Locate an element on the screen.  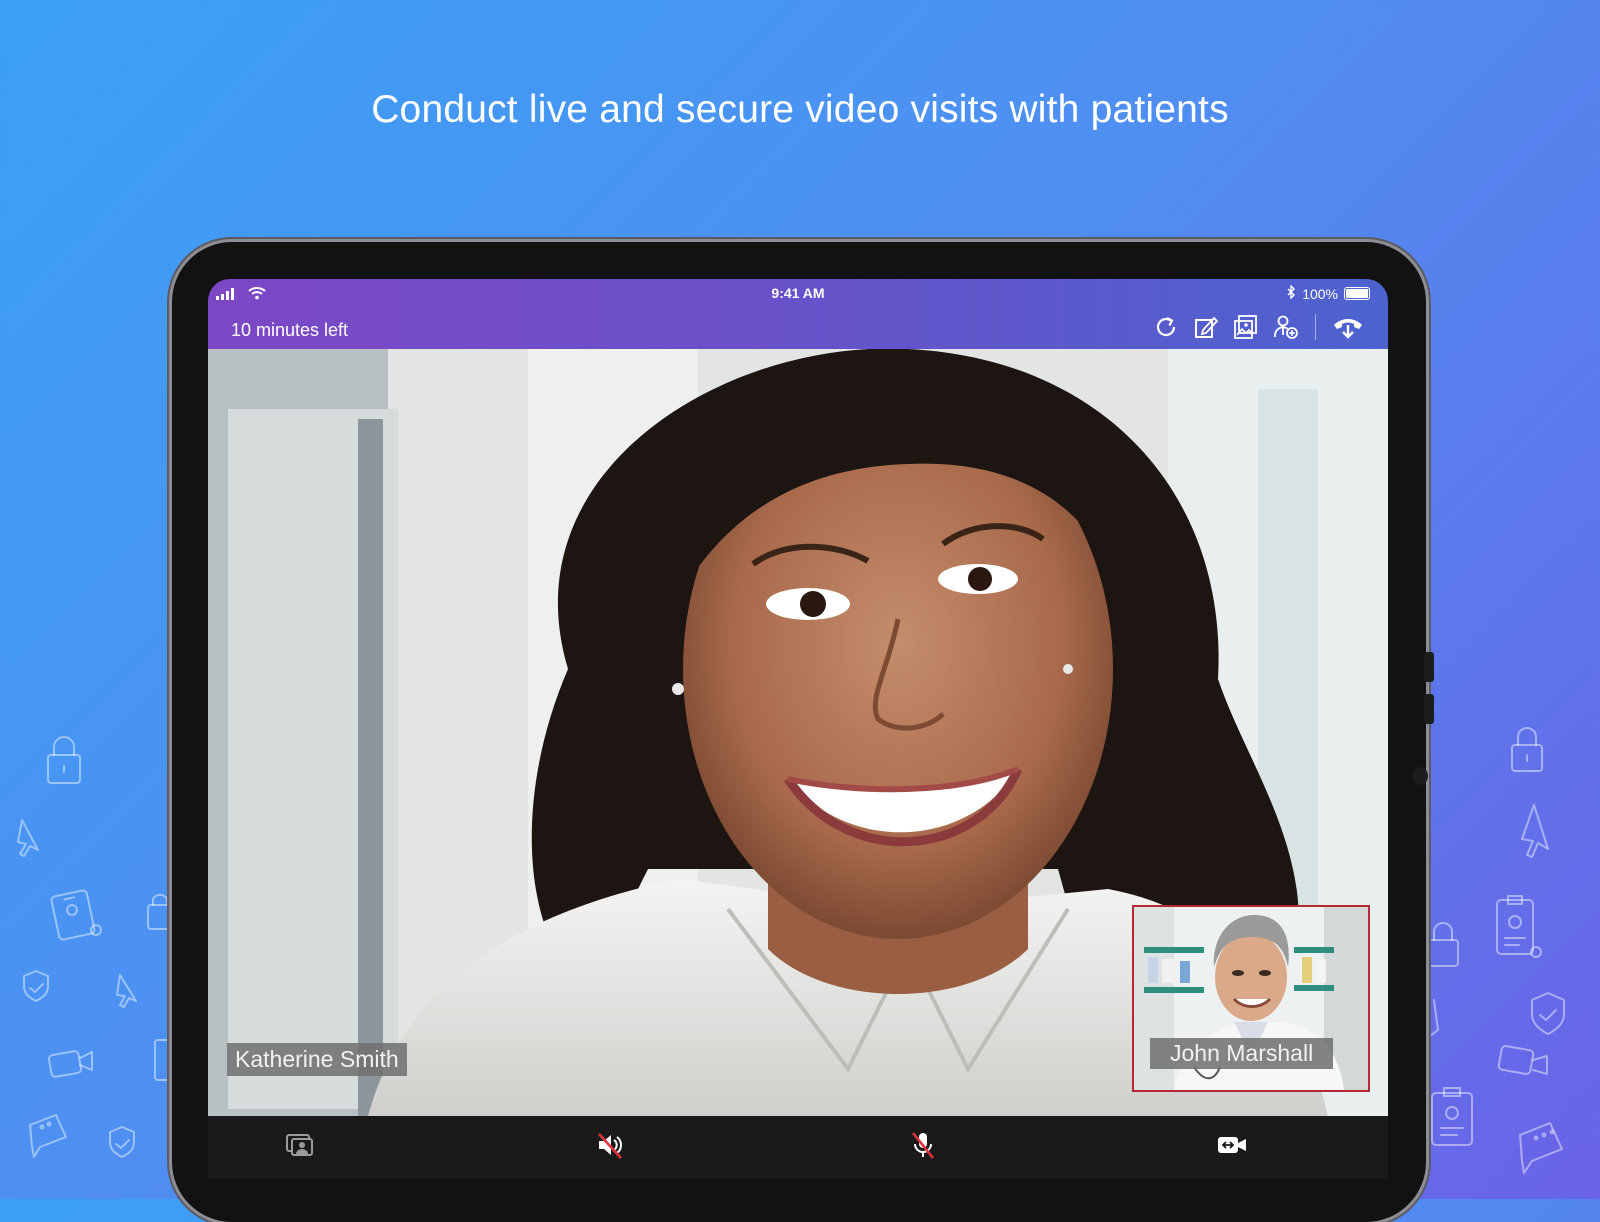
status-bar: 9:41 AM 100% is located at coordinates (798, 293).